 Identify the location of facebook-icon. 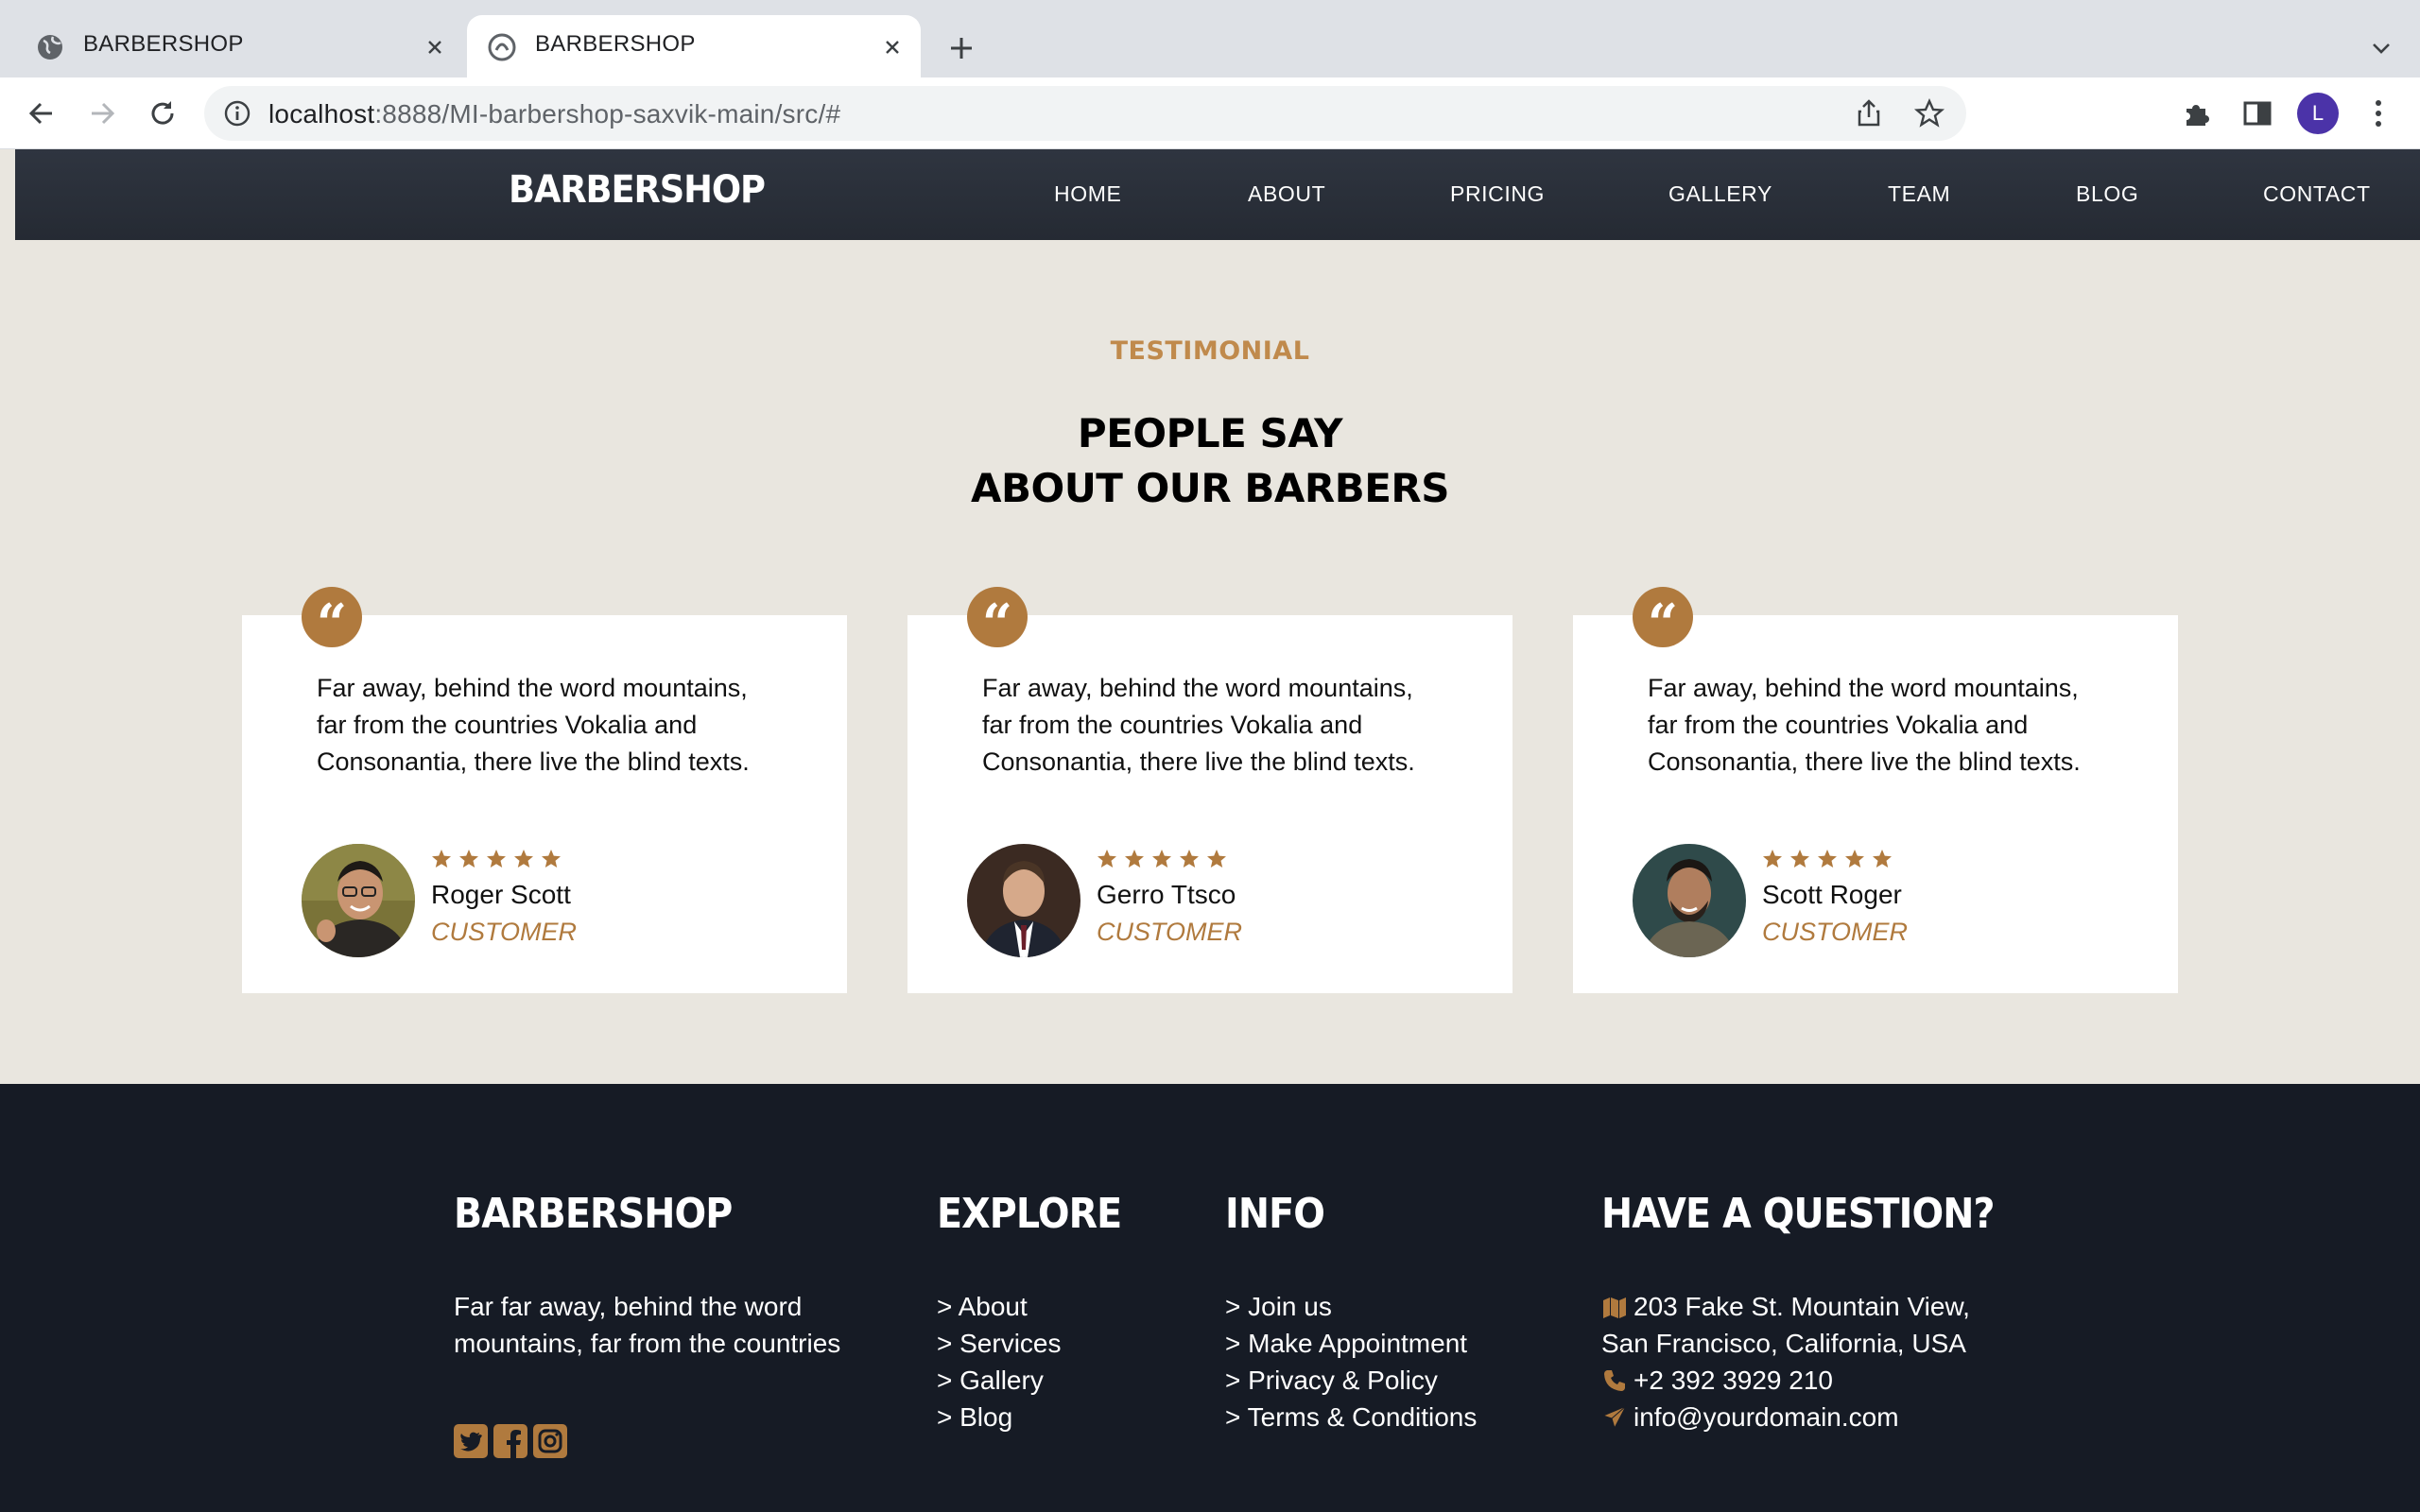
(510, 1441).